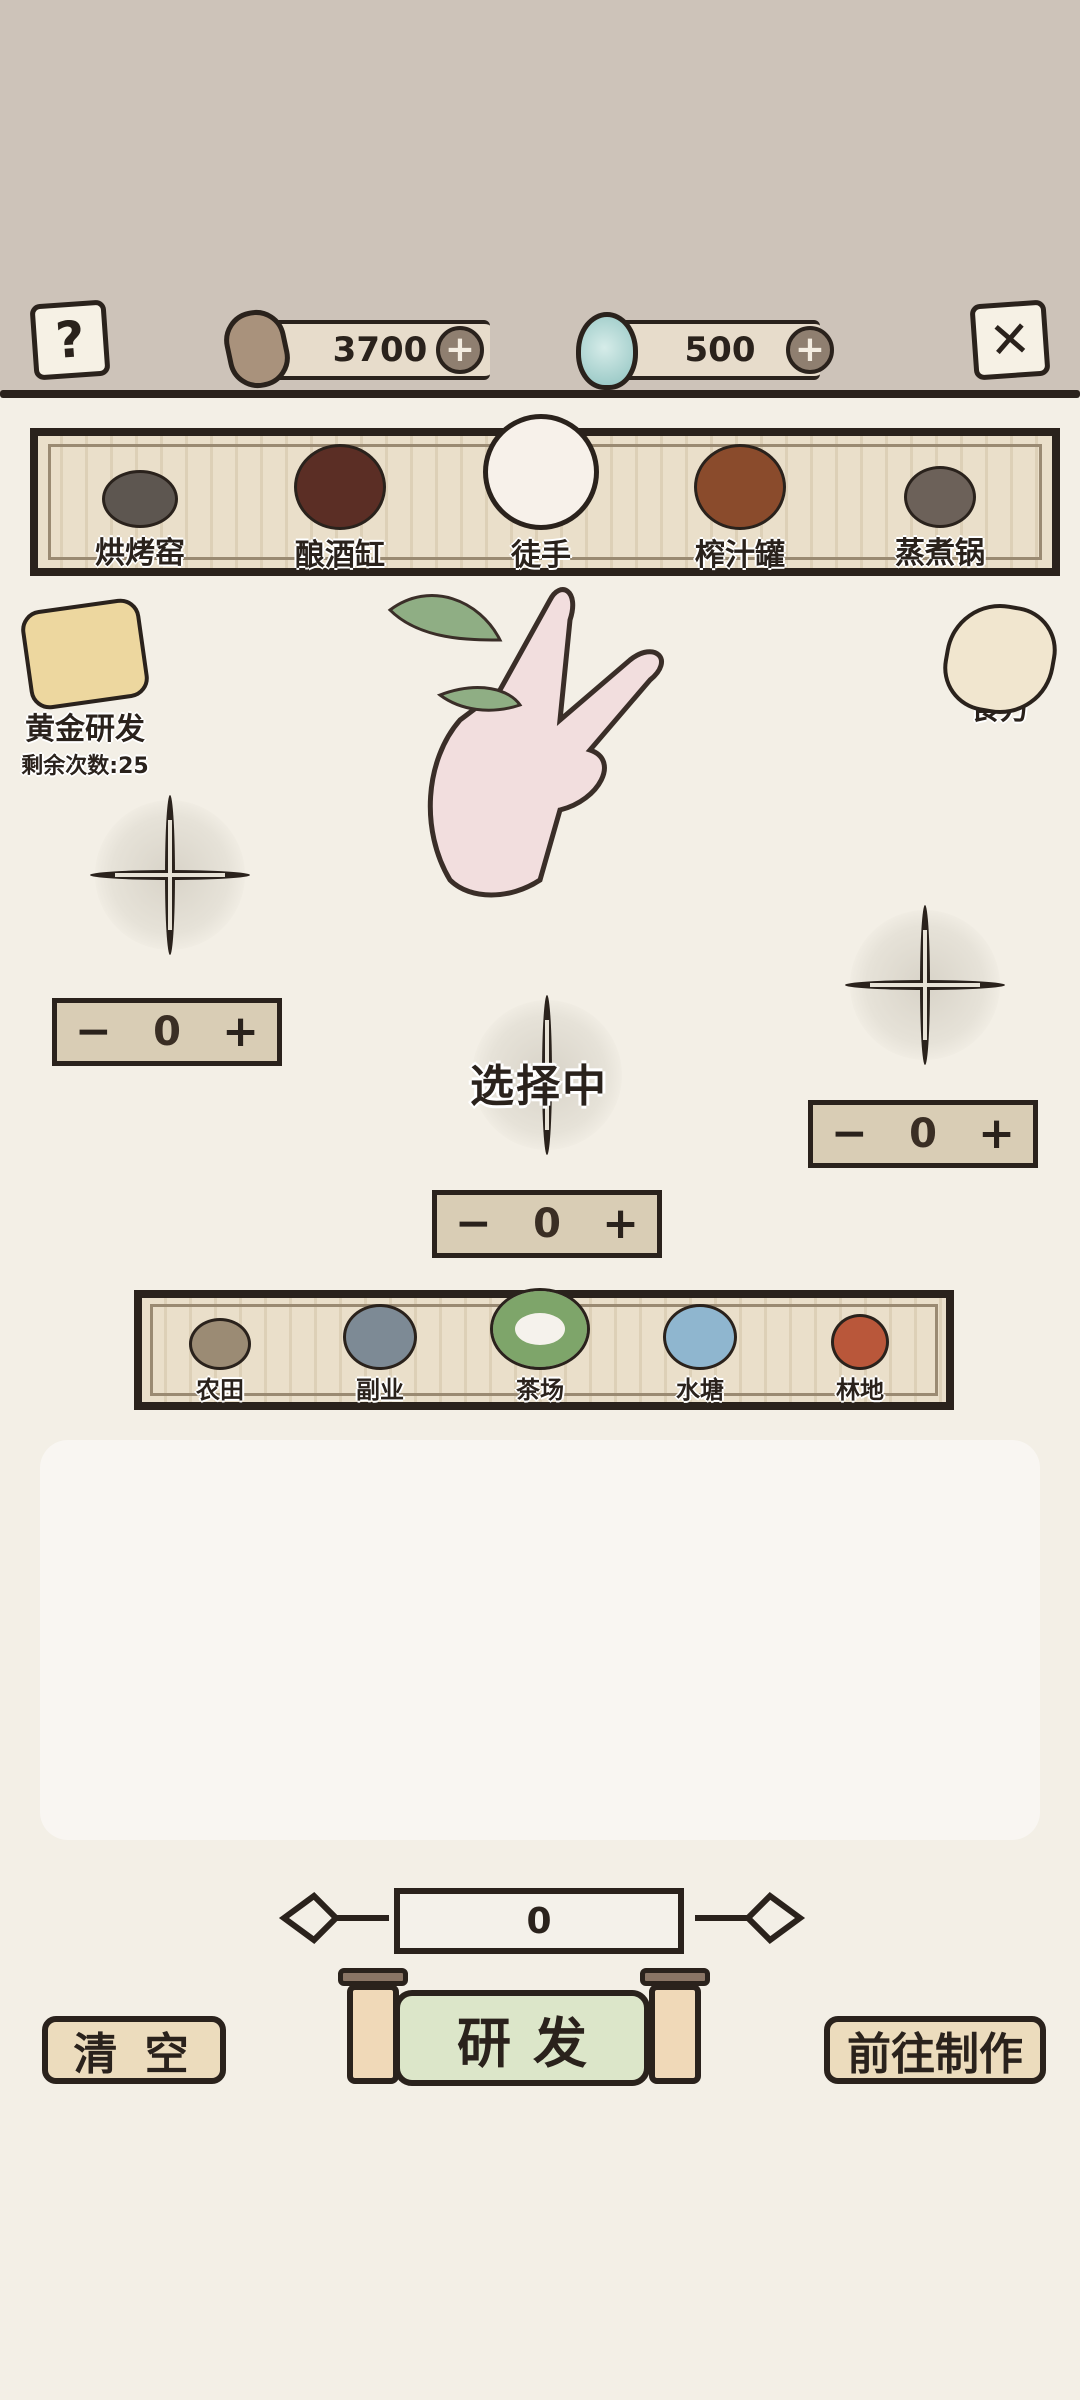 The image size is (1080, 2400). I want to click on source-label: 水塘, so click(700, 1390).